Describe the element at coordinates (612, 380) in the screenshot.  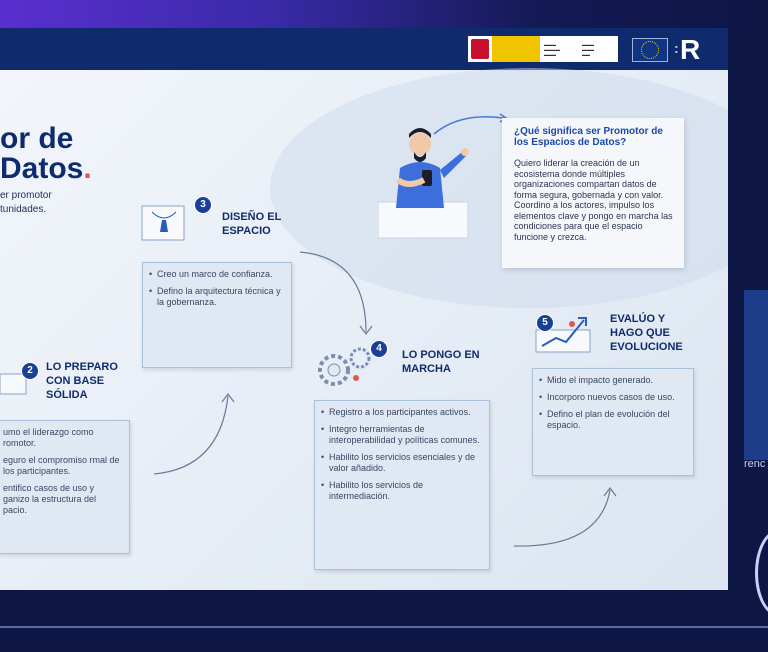
I see `step-5-item: Mido el impacto generado.` at that location.